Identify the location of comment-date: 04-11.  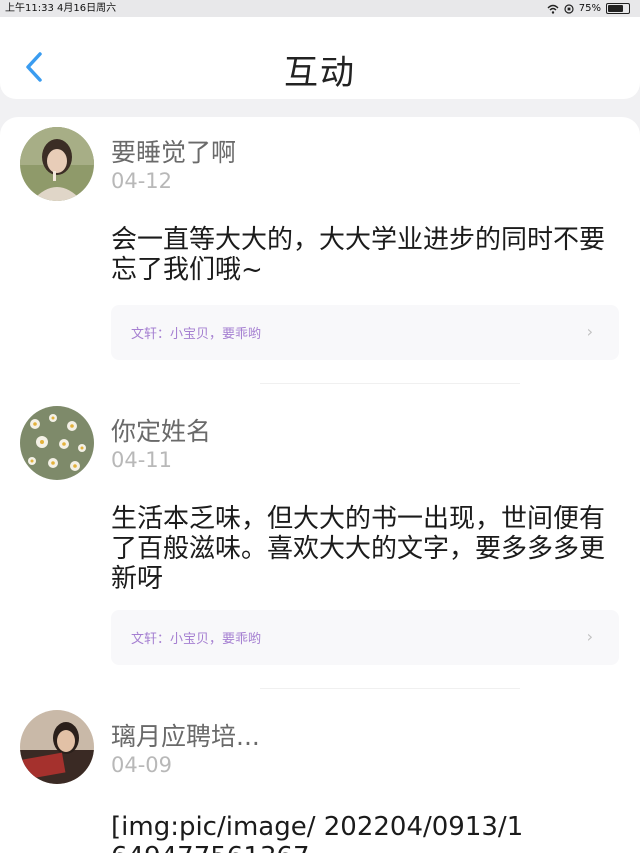
(142, 460).